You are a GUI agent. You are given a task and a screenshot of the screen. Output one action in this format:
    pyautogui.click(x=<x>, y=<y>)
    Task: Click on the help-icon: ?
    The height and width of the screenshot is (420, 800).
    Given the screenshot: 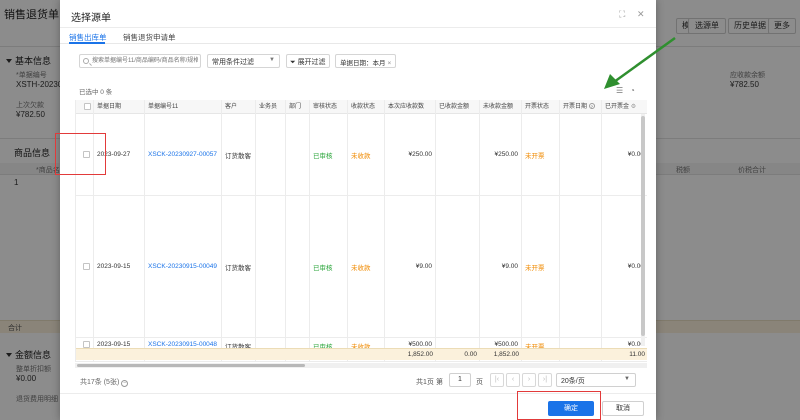 What is the action you would take?
    pyautogui.click(x=591, y=106)
    